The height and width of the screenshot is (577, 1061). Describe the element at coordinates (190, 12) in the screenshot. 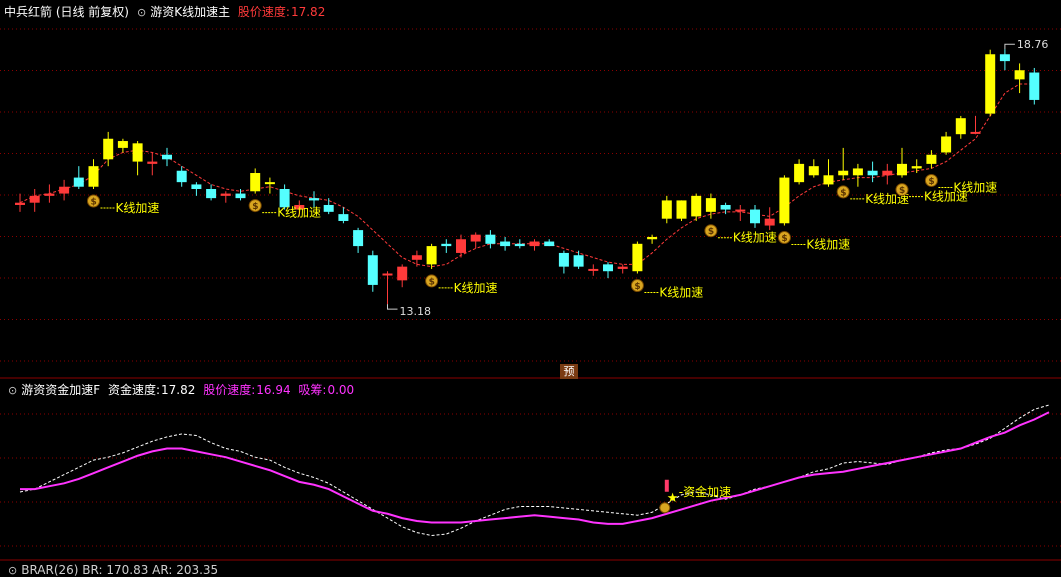

I see `main-indicator-name: 游资K线加速主` at that location.